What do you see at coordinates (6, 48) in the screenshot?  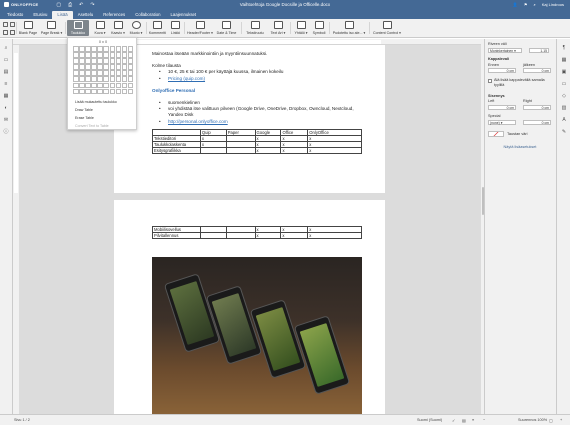 I see `search-icon: ⌕` at bounding box center [6, 48].